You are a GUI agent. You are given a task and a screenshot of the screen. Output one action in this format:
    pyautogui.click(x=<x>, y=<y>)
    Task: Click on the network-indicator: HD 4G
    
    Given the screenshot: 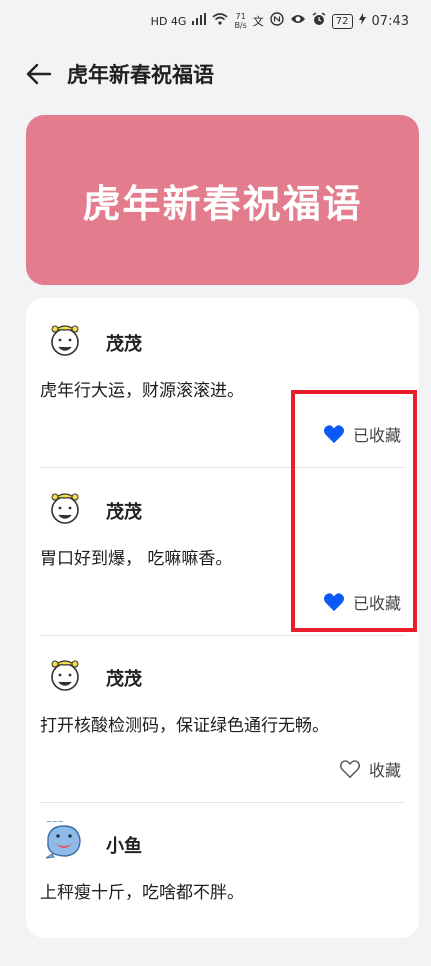 What is the action you would take?
    pyautogui.click(x=168, y=21)
    